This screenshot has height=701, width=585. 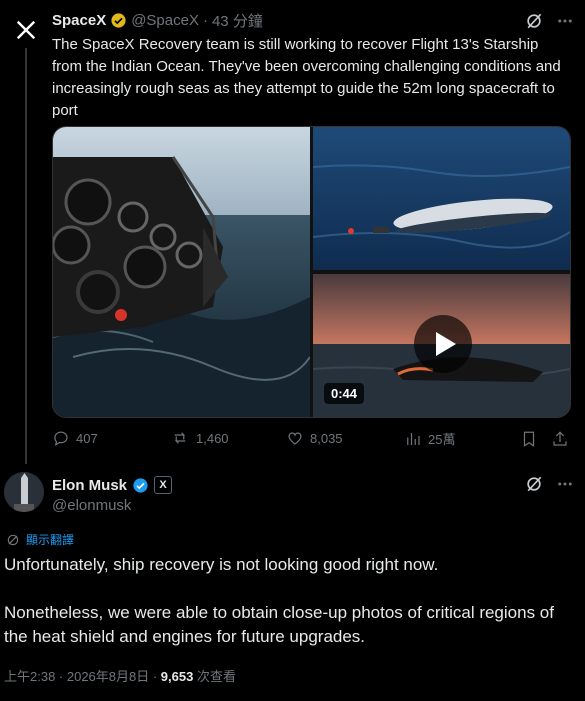 I want to click on repost-button: 1,460, so click(x=199, y=438).